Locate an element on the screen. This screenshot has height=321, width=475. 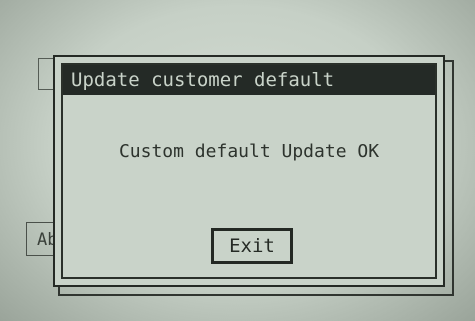
dialog-title-bar: Update customer default is located at coordinates (249, 80).